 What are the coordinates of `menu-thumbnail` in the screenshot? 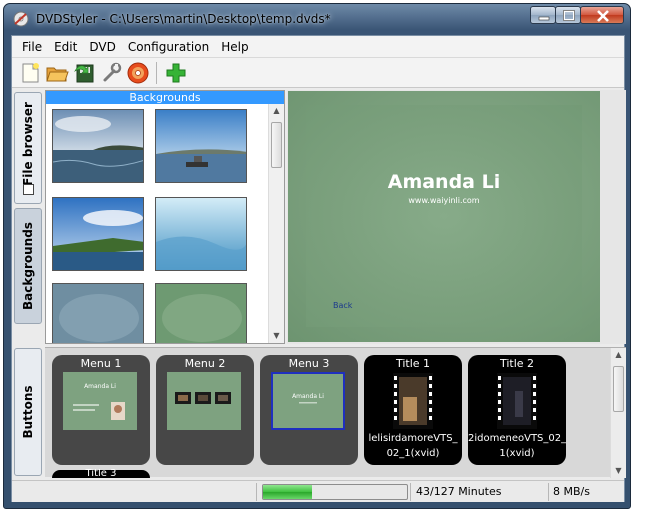 It's located at (204, 401).